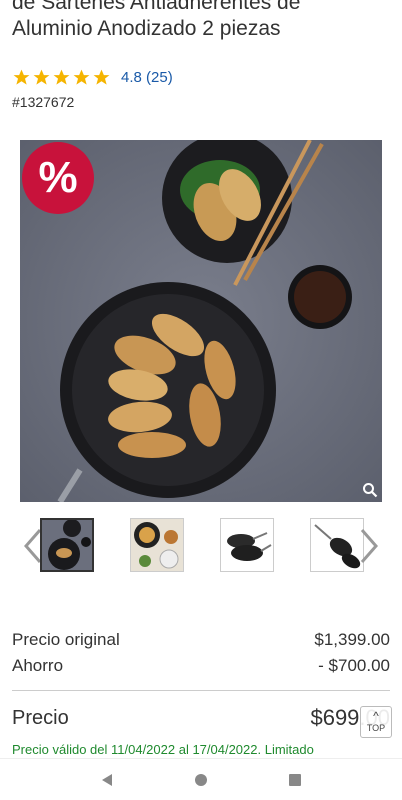 Image resolution: width=402 pixels, height=800 pixels. I want to click on product-title-line-1: de Sartenes Antiadherentes de, so click(156, 7).